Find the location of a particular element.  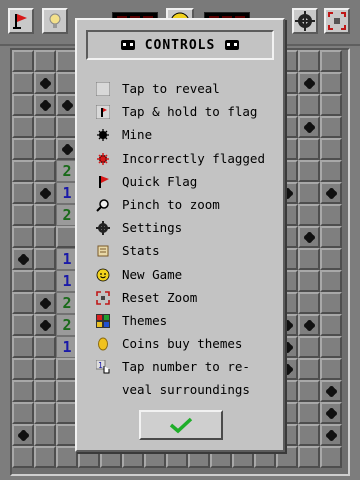

list-item-label: New Game is located at coordinates (152, 274).